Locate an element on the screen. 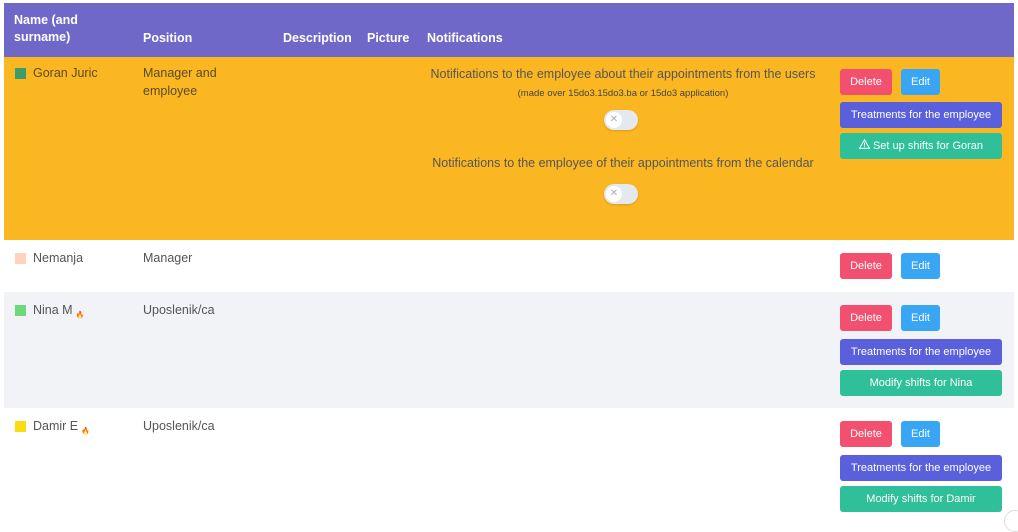 Image resolution: width=1018 pixels, height=532 pixels. warning-icon is located at coordinates (864, 146).